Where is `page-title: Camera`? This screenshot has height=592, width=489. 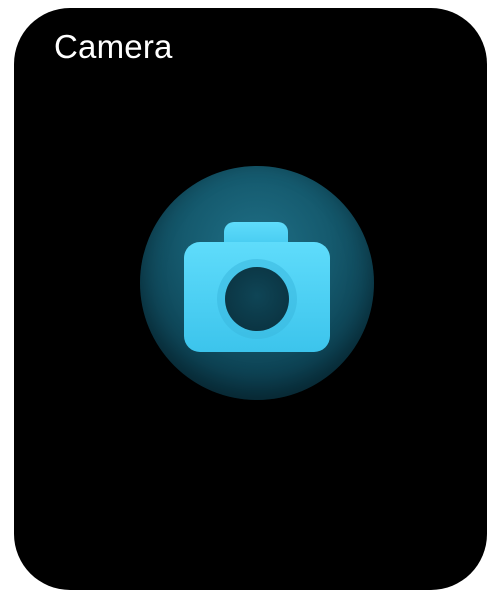 page-title: Camera is located at coordinates (113, 46).